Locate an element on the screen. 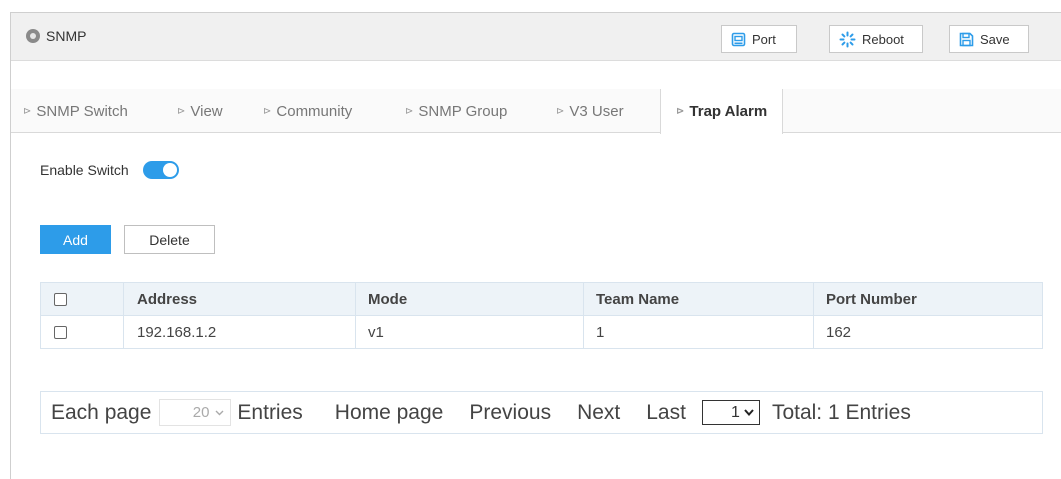 This screenshot has height=479, width=1061. row-checkbox is located at coordinates (60, 333).